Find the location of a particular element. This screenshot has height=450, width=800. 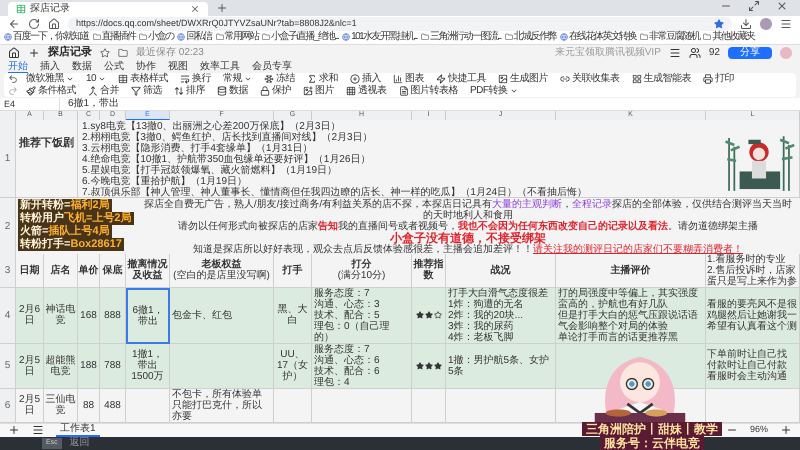

toolbar-button: 生成智能表 is located at coordinates (662, 78).